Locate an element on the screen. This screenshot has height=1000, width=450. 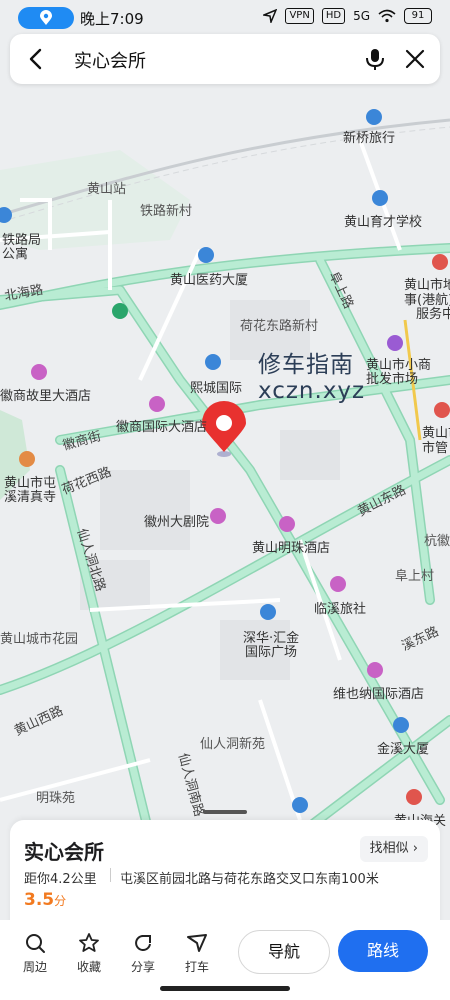
favorite-button: 收藏 is located at coordinates (89, 953).